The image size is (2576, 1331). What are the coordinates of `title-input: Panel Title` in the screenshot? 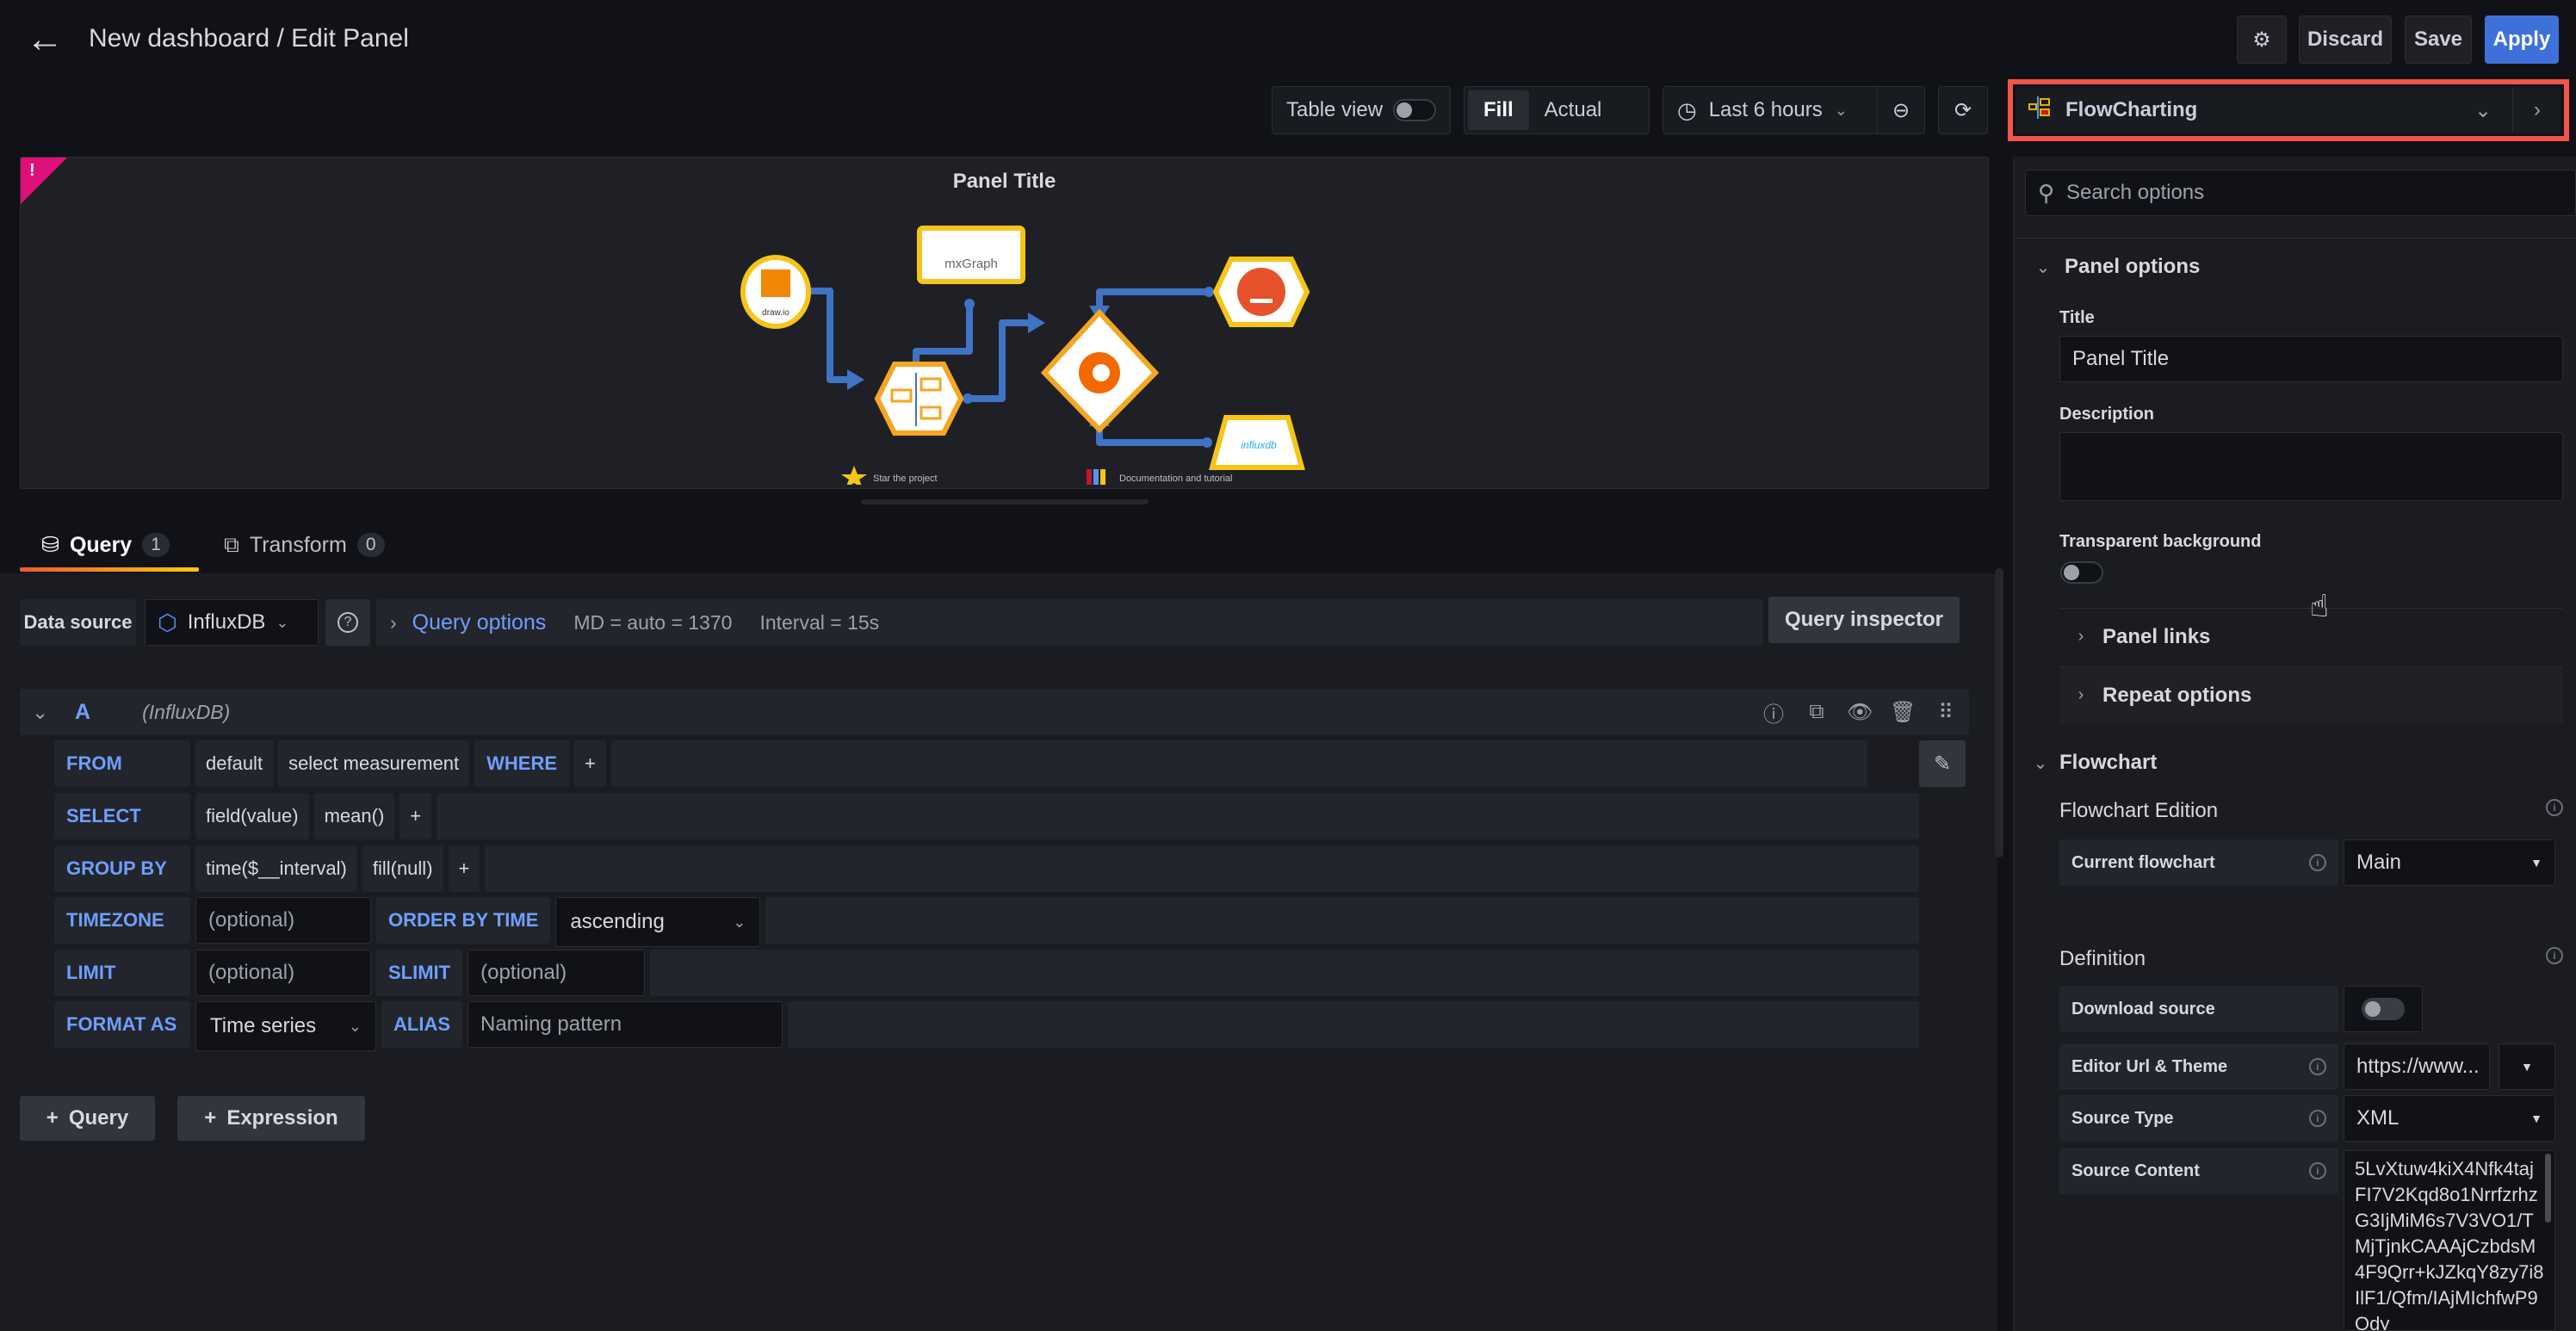 It's located at (2311, 359).